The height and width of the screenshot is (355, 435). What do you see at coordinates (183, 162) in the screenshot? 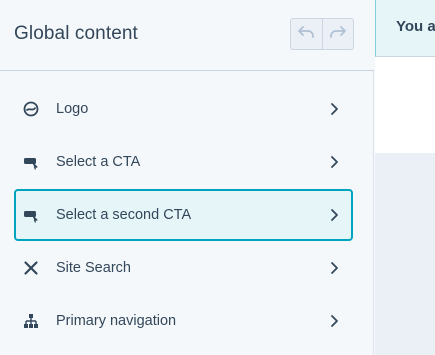
I see `list-item-select-cta: Select a CTA` at bounding box center [183, 162].